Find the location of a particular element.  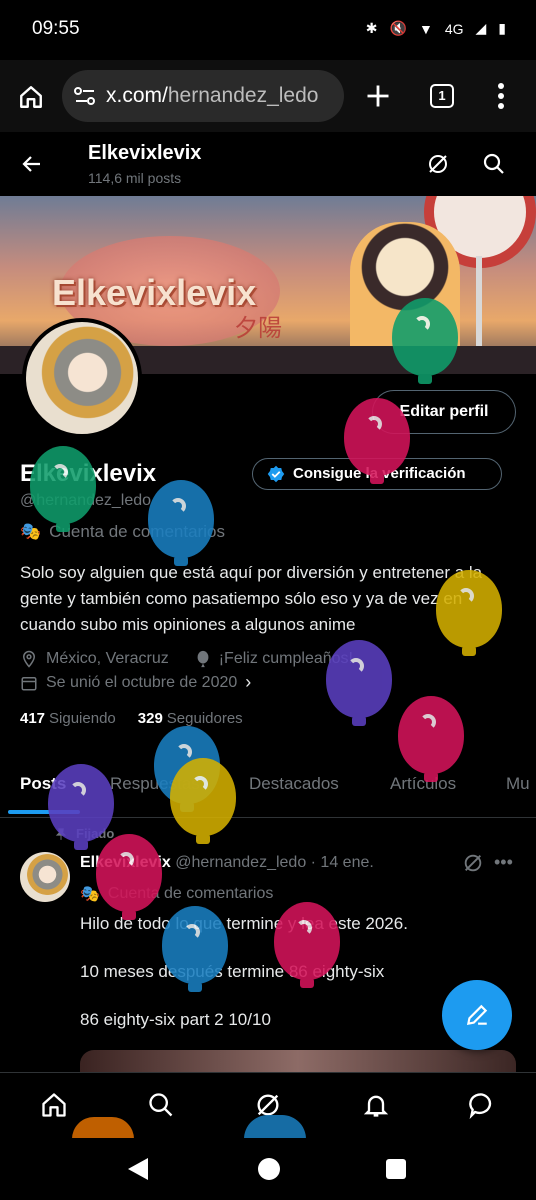

location-text: México, Veracruz is located at coordinates (107, 658).